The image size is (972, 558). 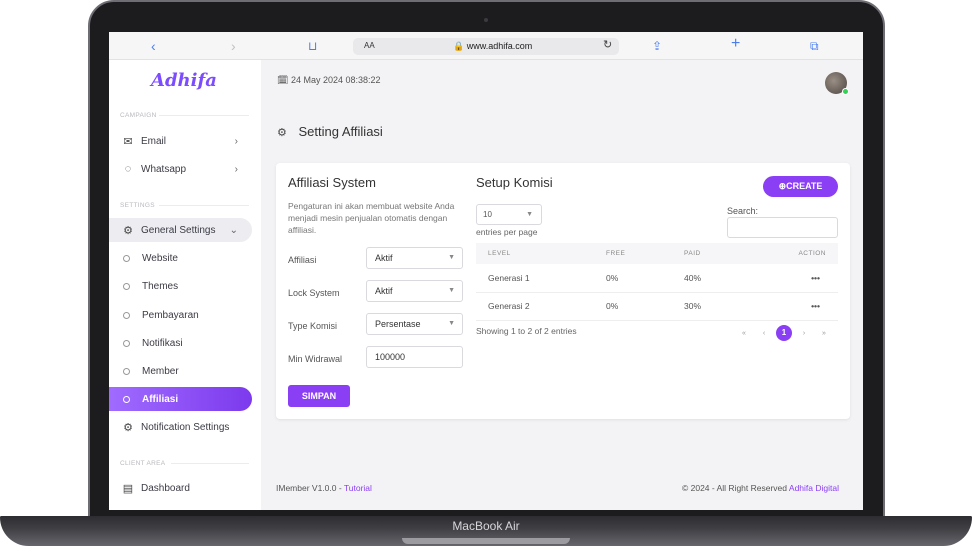 I want to click on forward-icon: ›, so click(x=233, y=46).